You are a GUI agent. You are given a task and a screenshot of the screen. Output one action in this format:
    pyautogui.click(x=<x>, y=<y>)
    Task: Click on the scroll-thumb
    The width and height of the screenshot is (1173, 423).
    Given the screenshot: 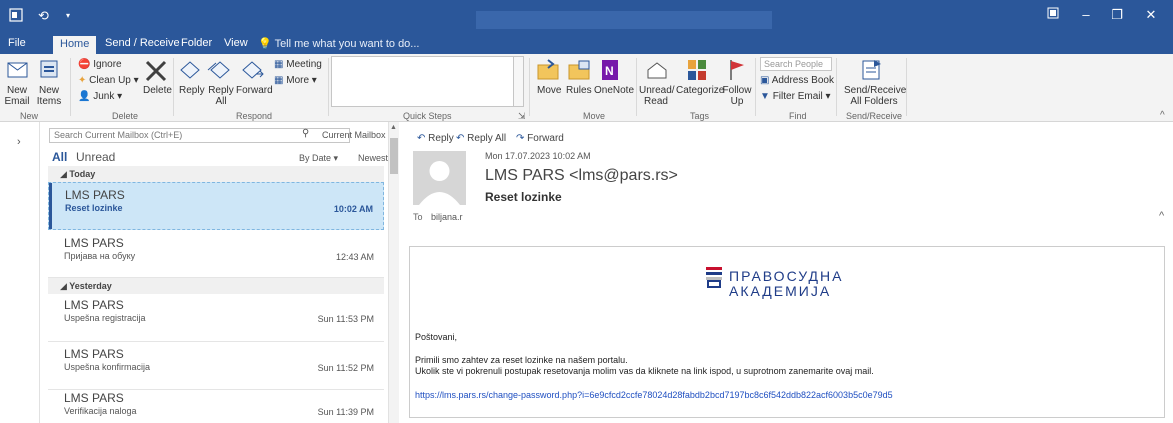 What is the action you would take?
    pyautogui.click(x=394, y=156)
    